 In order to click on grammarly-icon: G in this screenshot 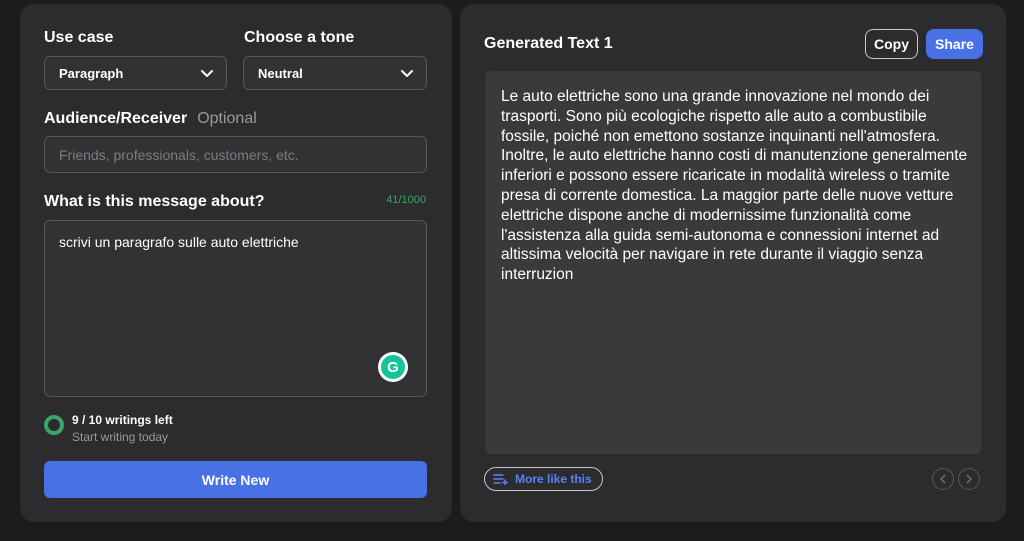, I will do `click(393, 367)`.